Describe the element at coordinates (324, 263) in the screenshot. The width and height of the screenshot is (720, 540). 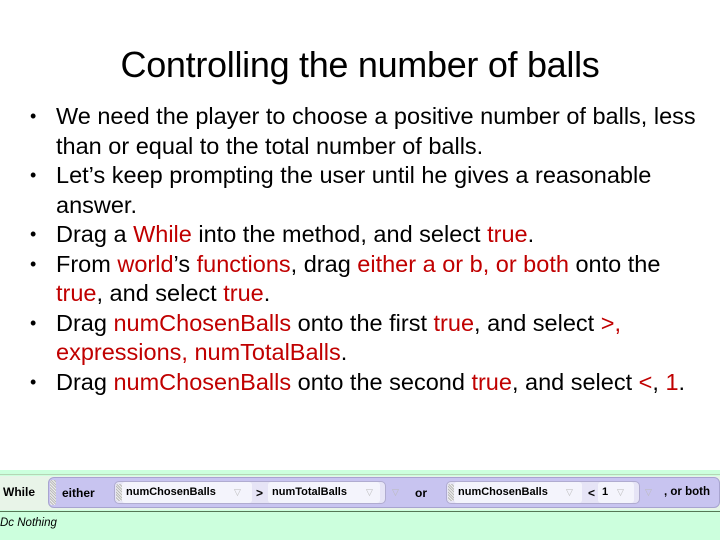
I see `bullet-text: , drag` at that location.